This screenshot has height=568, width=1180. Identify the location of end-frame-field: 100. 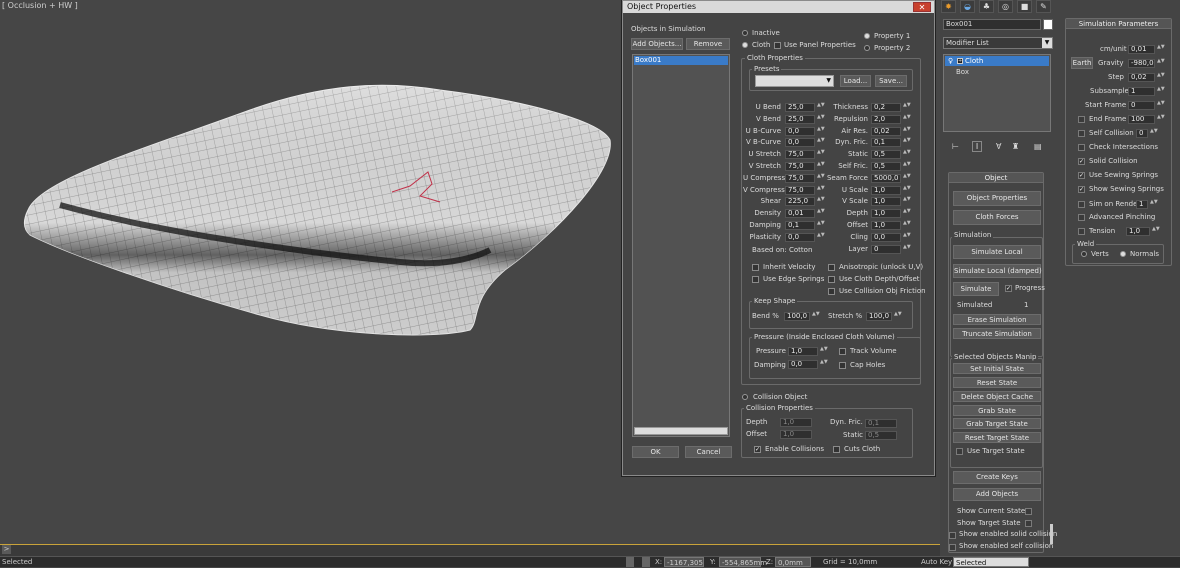
(1141, 119).